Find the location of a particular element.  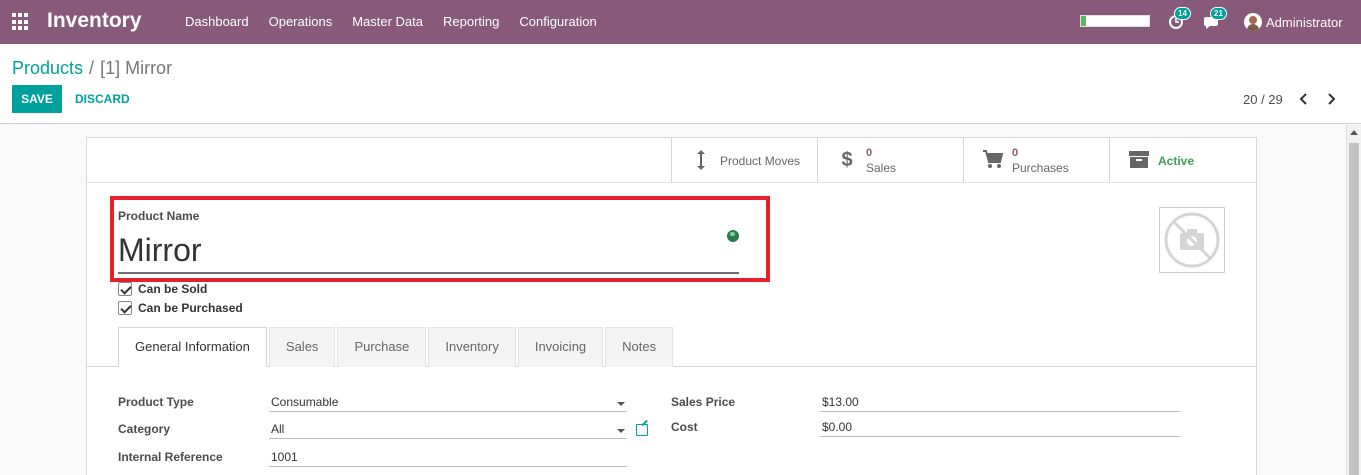

tab-inventory: Inventory is located at coordinates (472, 347).